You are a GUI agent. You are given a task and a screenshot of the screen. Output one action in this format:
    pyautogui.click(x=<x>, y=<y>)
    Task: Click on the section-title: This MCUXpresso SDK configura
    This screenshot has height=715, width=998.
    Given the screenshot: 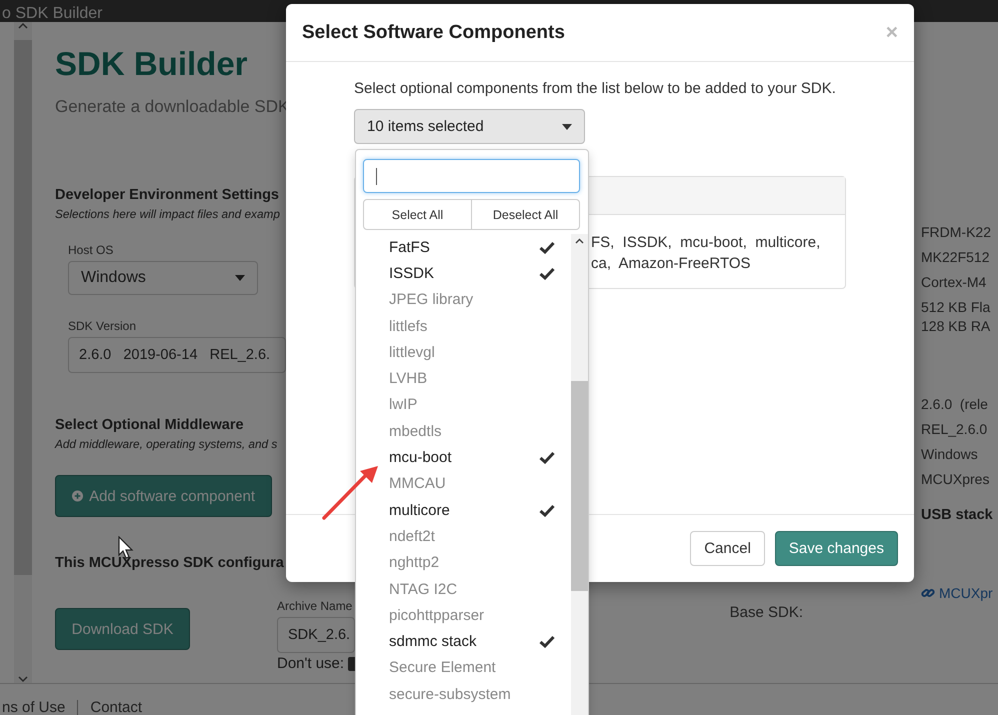 What is the action you would take?
    pyautogui.click(x=169, y=563)
    